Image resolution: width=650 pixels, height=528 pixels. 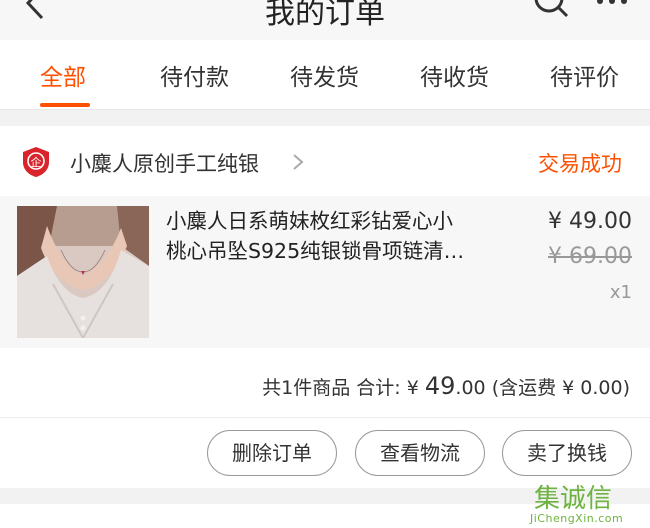 I want to click on item-price: ¥ 49.00, so click(x=590, y=221).